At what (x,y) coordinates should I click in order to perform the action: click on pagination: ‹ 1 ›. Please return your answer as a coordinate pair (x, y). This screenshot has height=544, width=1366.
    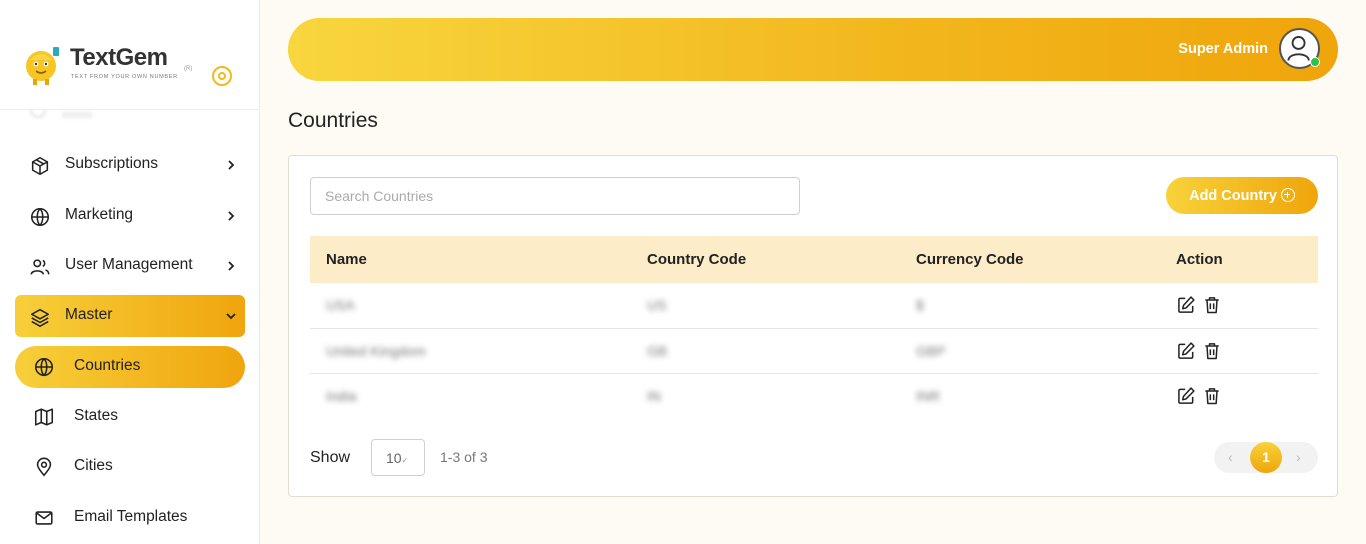
    Looking at the image, I should click on (1266, 457).